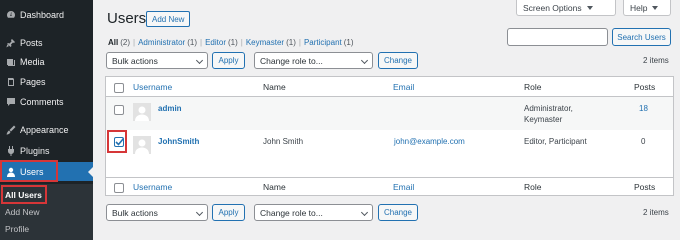 This screenshot has width=680, height=240. Describe the element at coordinates (11, 129) in the screenshot. I see `paintbrush-icon` at that location.